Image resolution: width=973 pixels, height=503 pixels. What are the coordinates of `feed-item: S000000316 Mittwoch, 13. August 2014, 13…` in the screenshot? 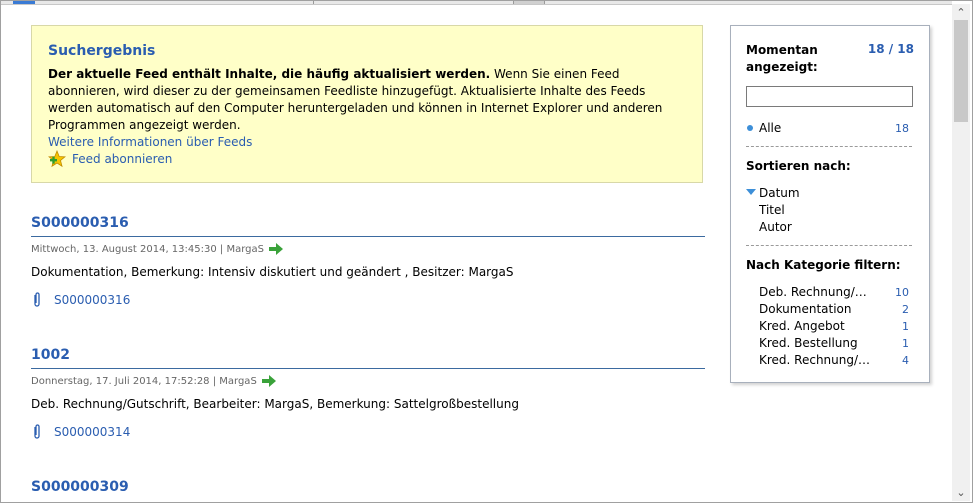 It's located at (368, 261).